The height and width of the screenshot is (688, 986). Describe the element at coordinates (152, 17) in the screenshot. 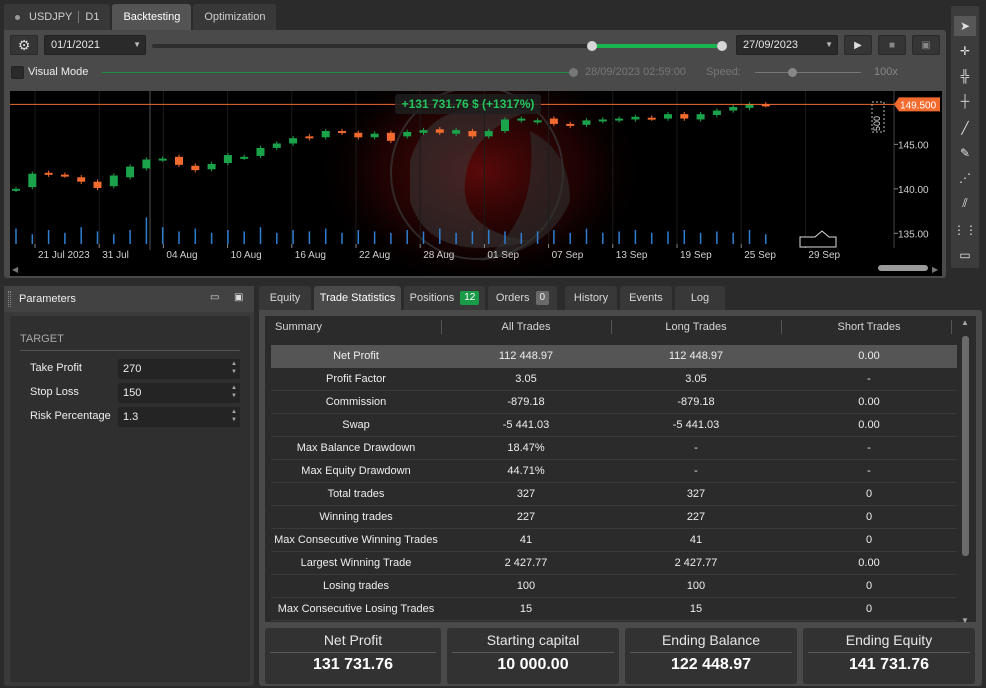

I see `tab-backtesting: Backtesting` at that location.